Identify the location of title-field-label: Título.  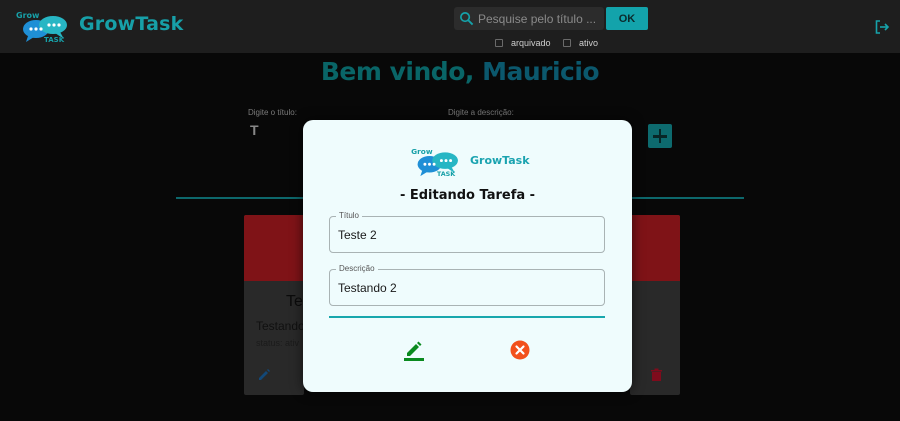
(349, 216).